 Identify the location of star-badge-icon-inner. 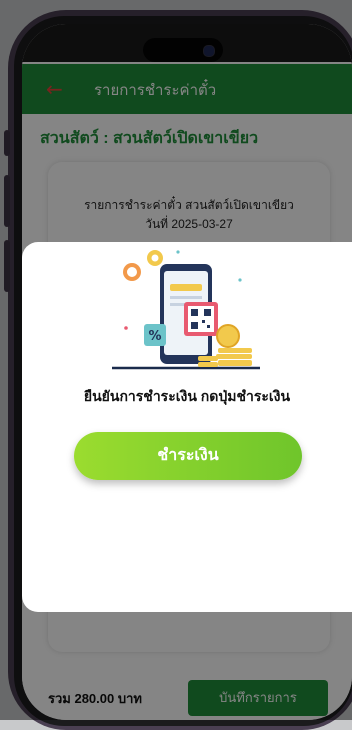
(155, 258).